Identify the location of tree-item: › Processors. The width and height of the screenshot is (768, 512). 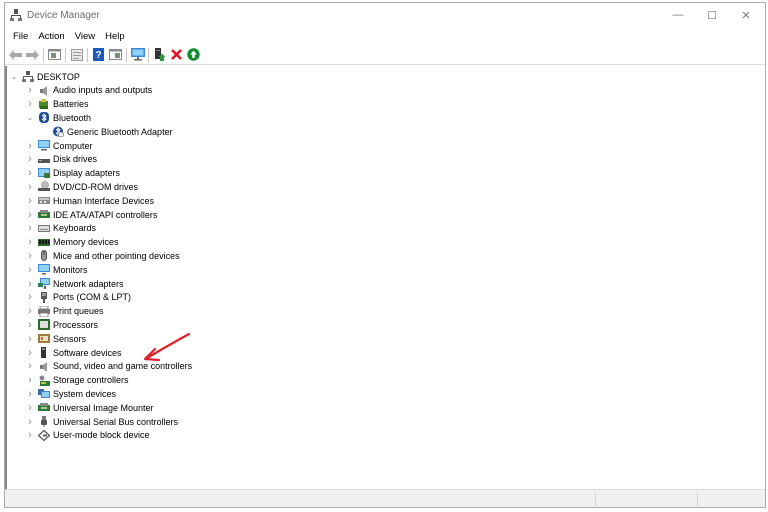
(61, 324).